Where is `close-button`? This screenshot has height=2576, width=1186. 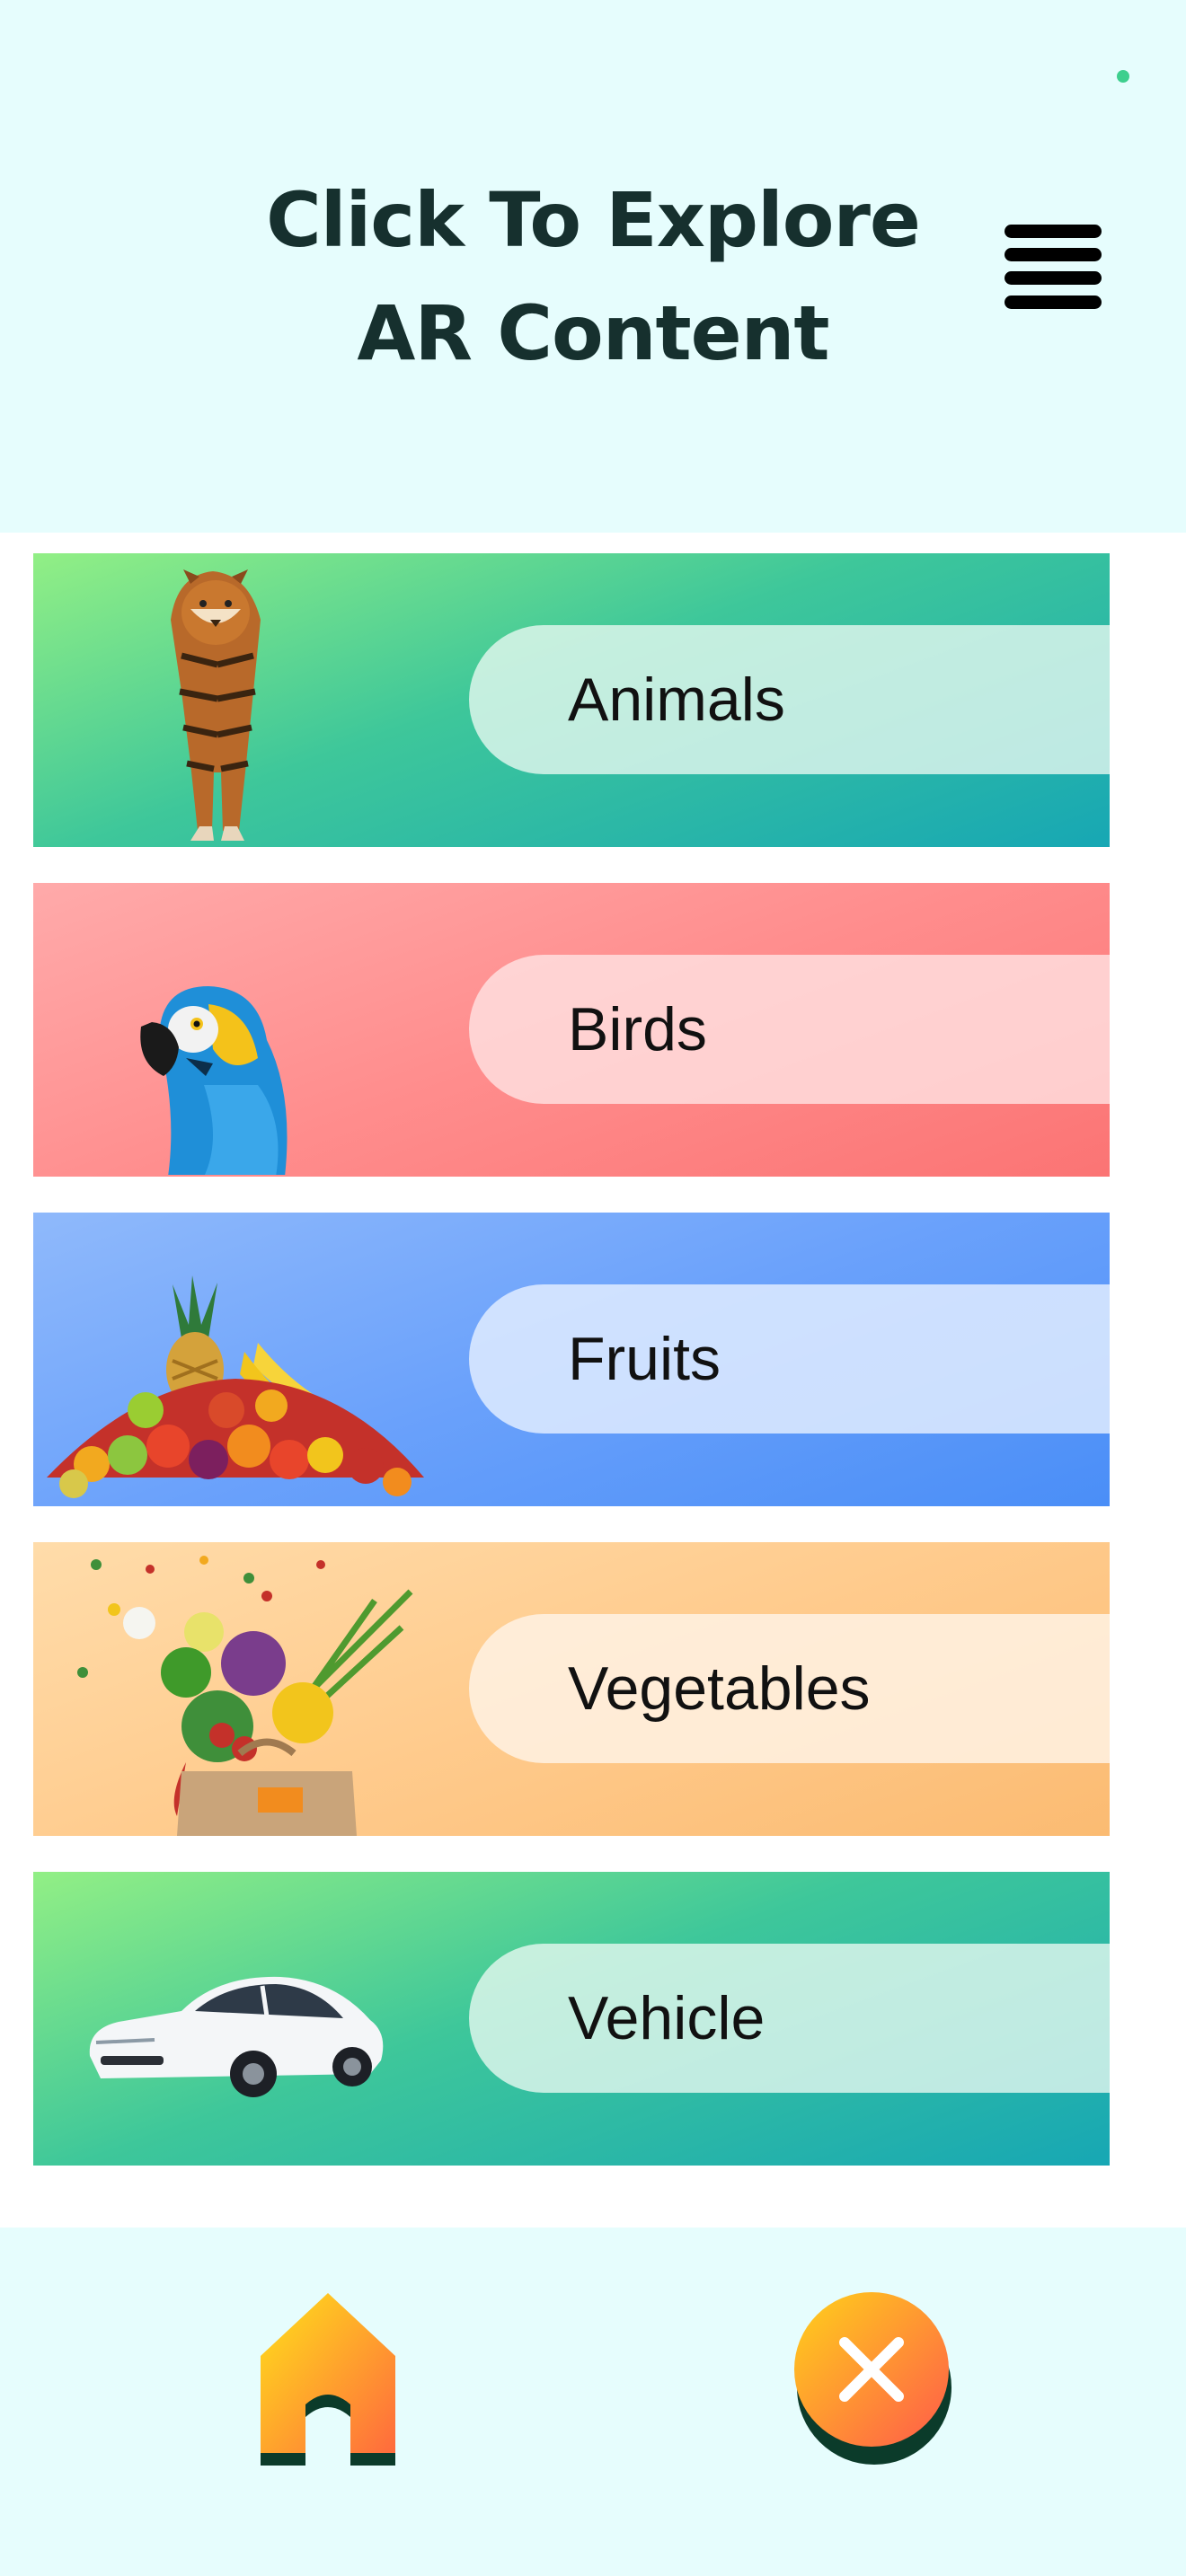 close-button is located at coordinates (874, 2375).